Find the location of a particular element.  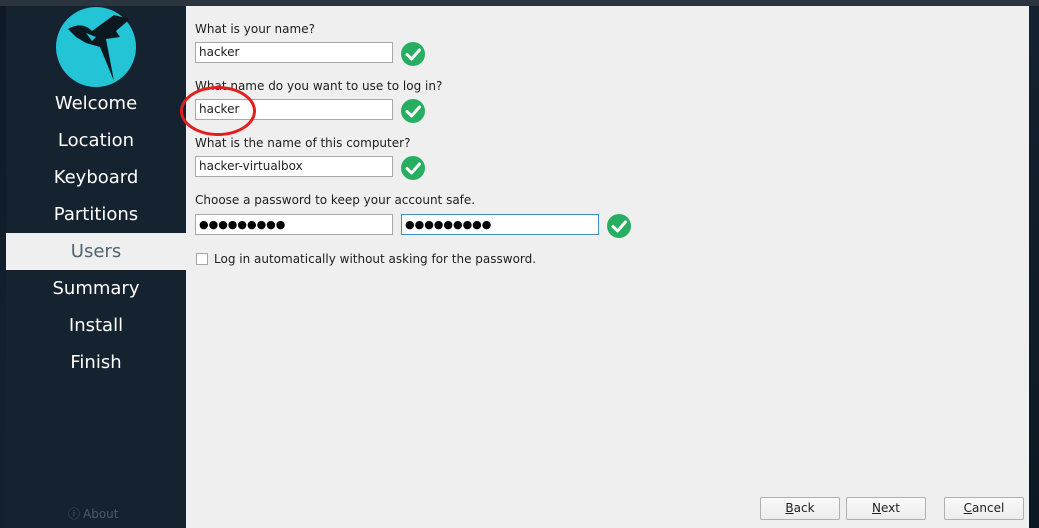

password-confirm-field: ●●●●●●●●● is located at coordinates (500, 224).